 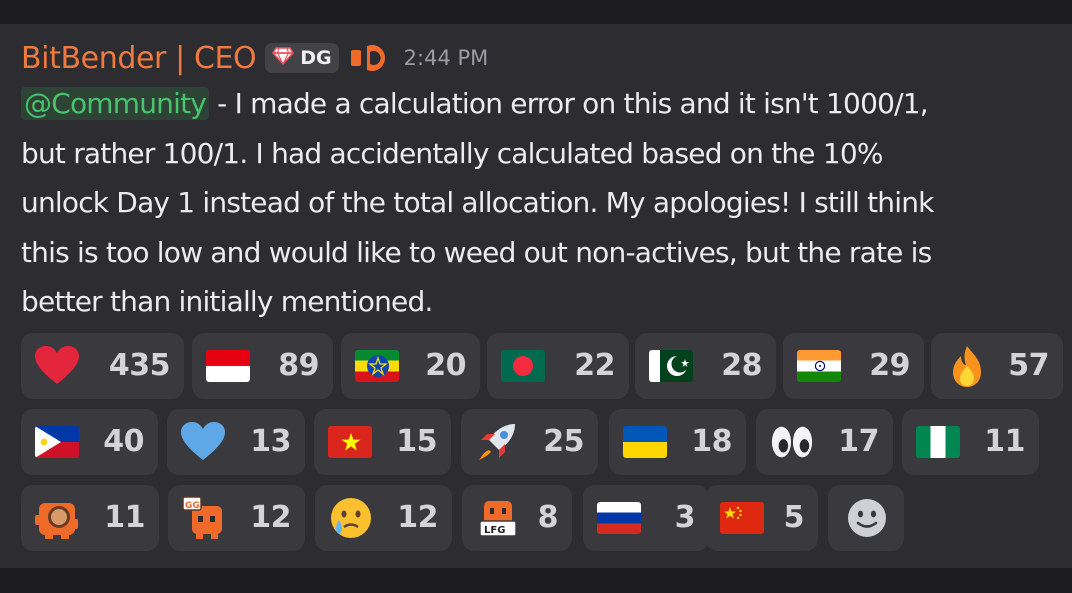 I want to click on add-reaction-icon, so click(x=867, y=518).